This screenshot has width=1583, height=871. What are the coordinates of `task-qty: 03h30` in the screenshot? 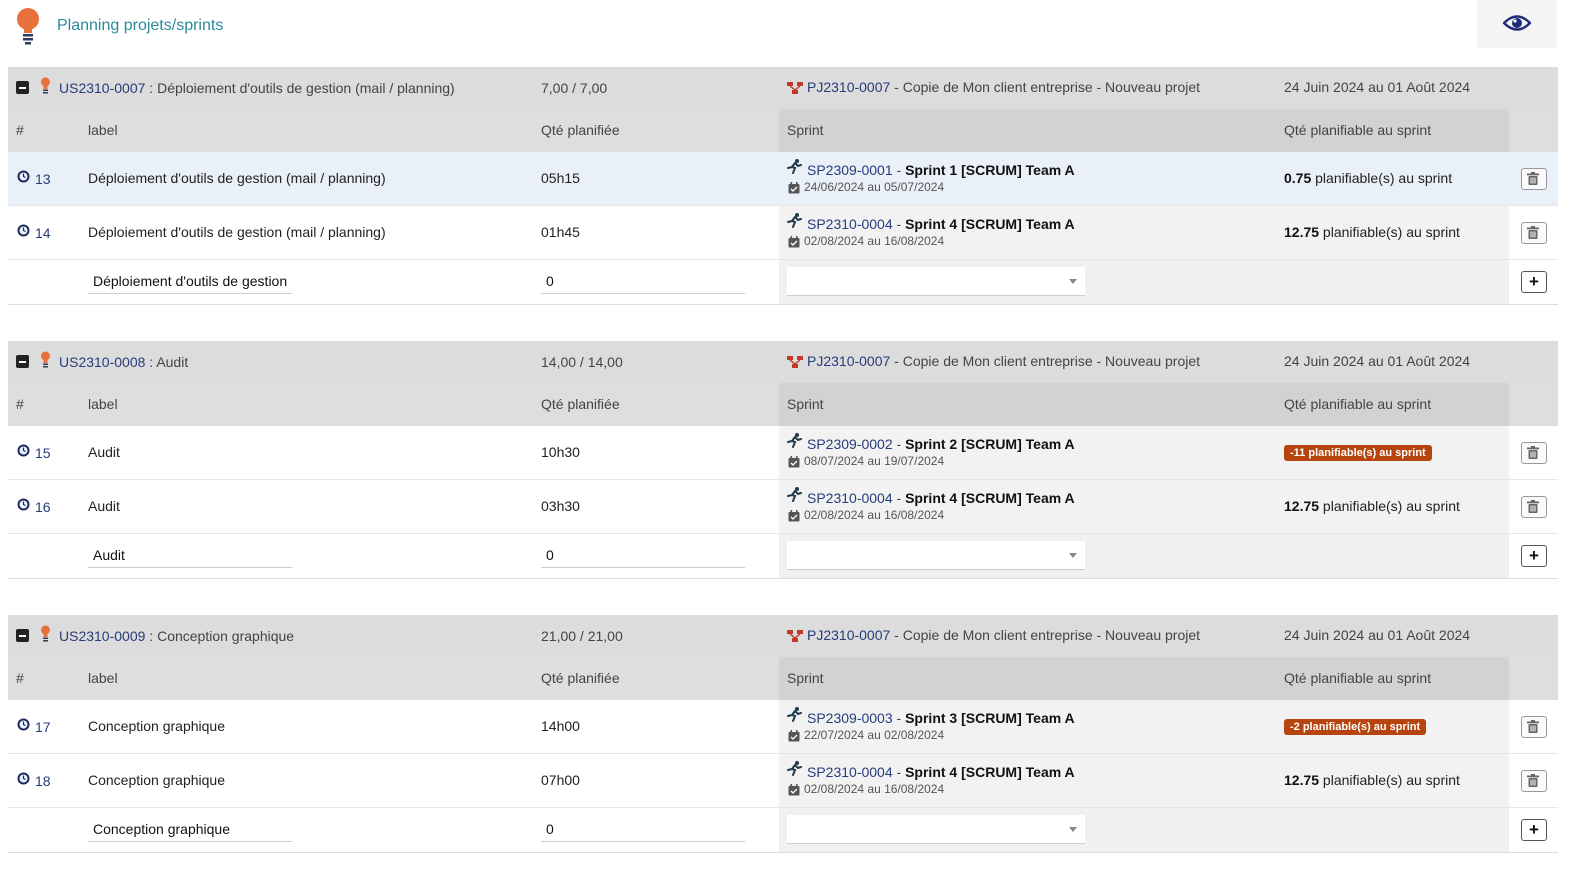 It's located at (560, 506).